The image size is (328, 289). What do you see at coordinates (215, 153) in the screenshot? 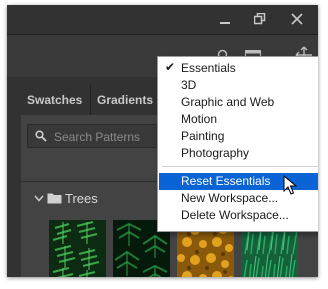
I see `menu-item-label: Photography` at bounding box center [215, 153].